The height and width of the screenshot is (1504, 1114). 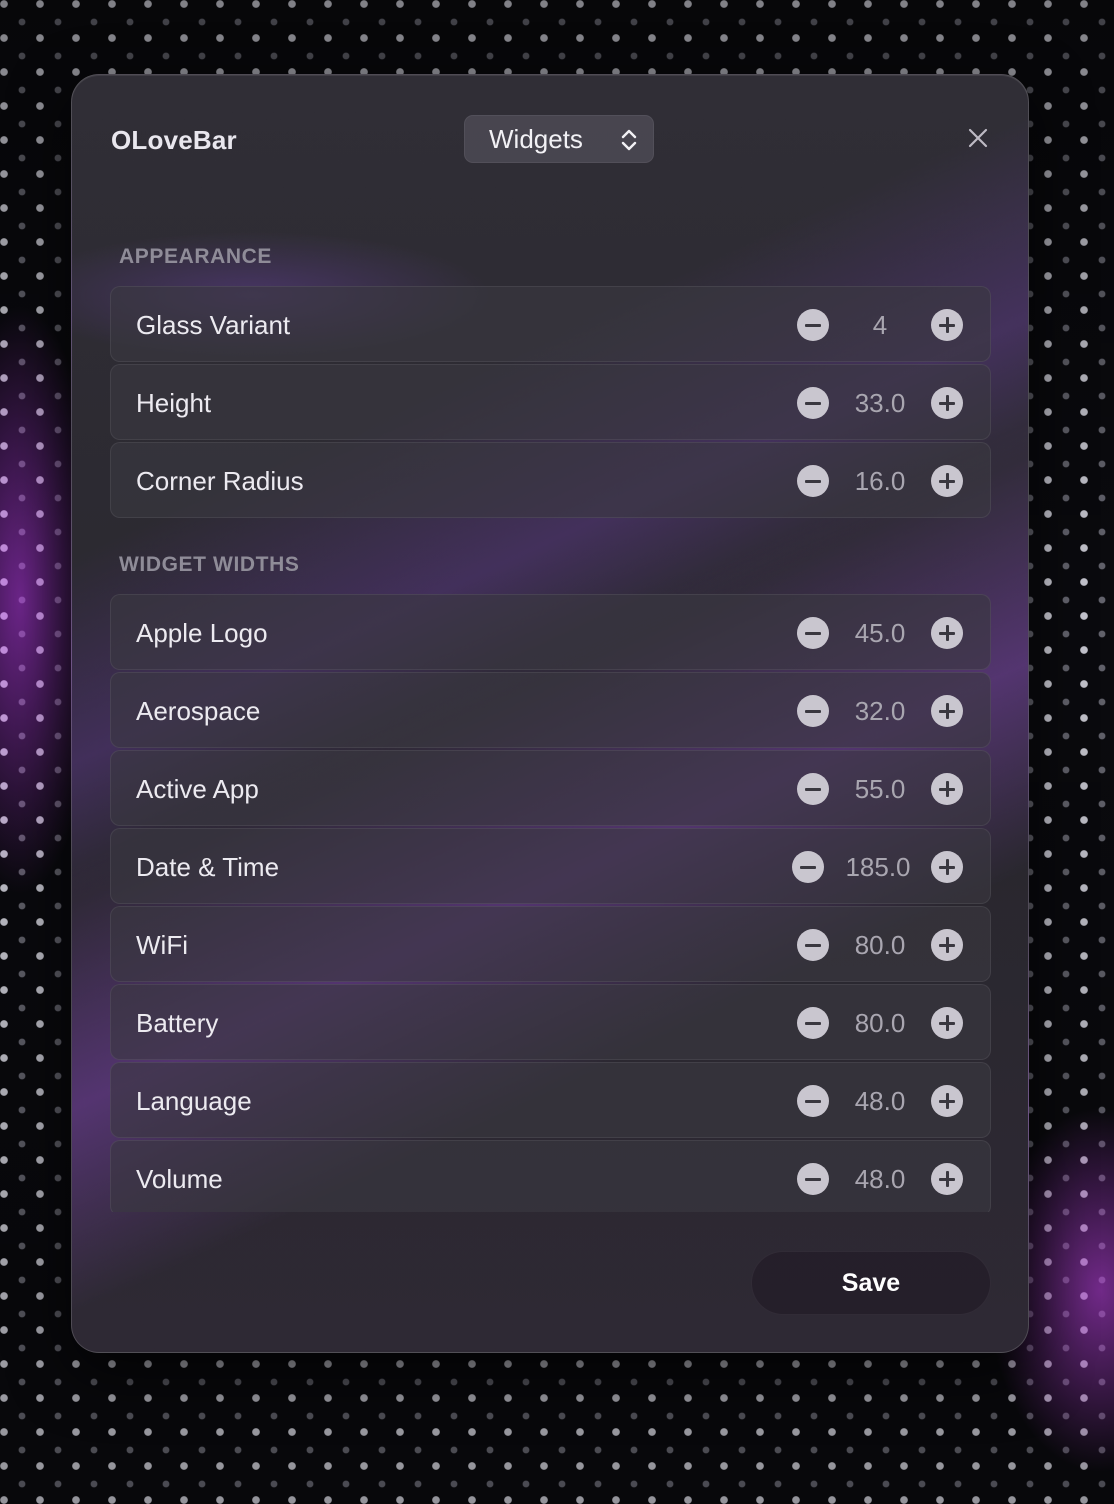 I want to click on setting-label: Corner Radius, so click(x=220, y=480).